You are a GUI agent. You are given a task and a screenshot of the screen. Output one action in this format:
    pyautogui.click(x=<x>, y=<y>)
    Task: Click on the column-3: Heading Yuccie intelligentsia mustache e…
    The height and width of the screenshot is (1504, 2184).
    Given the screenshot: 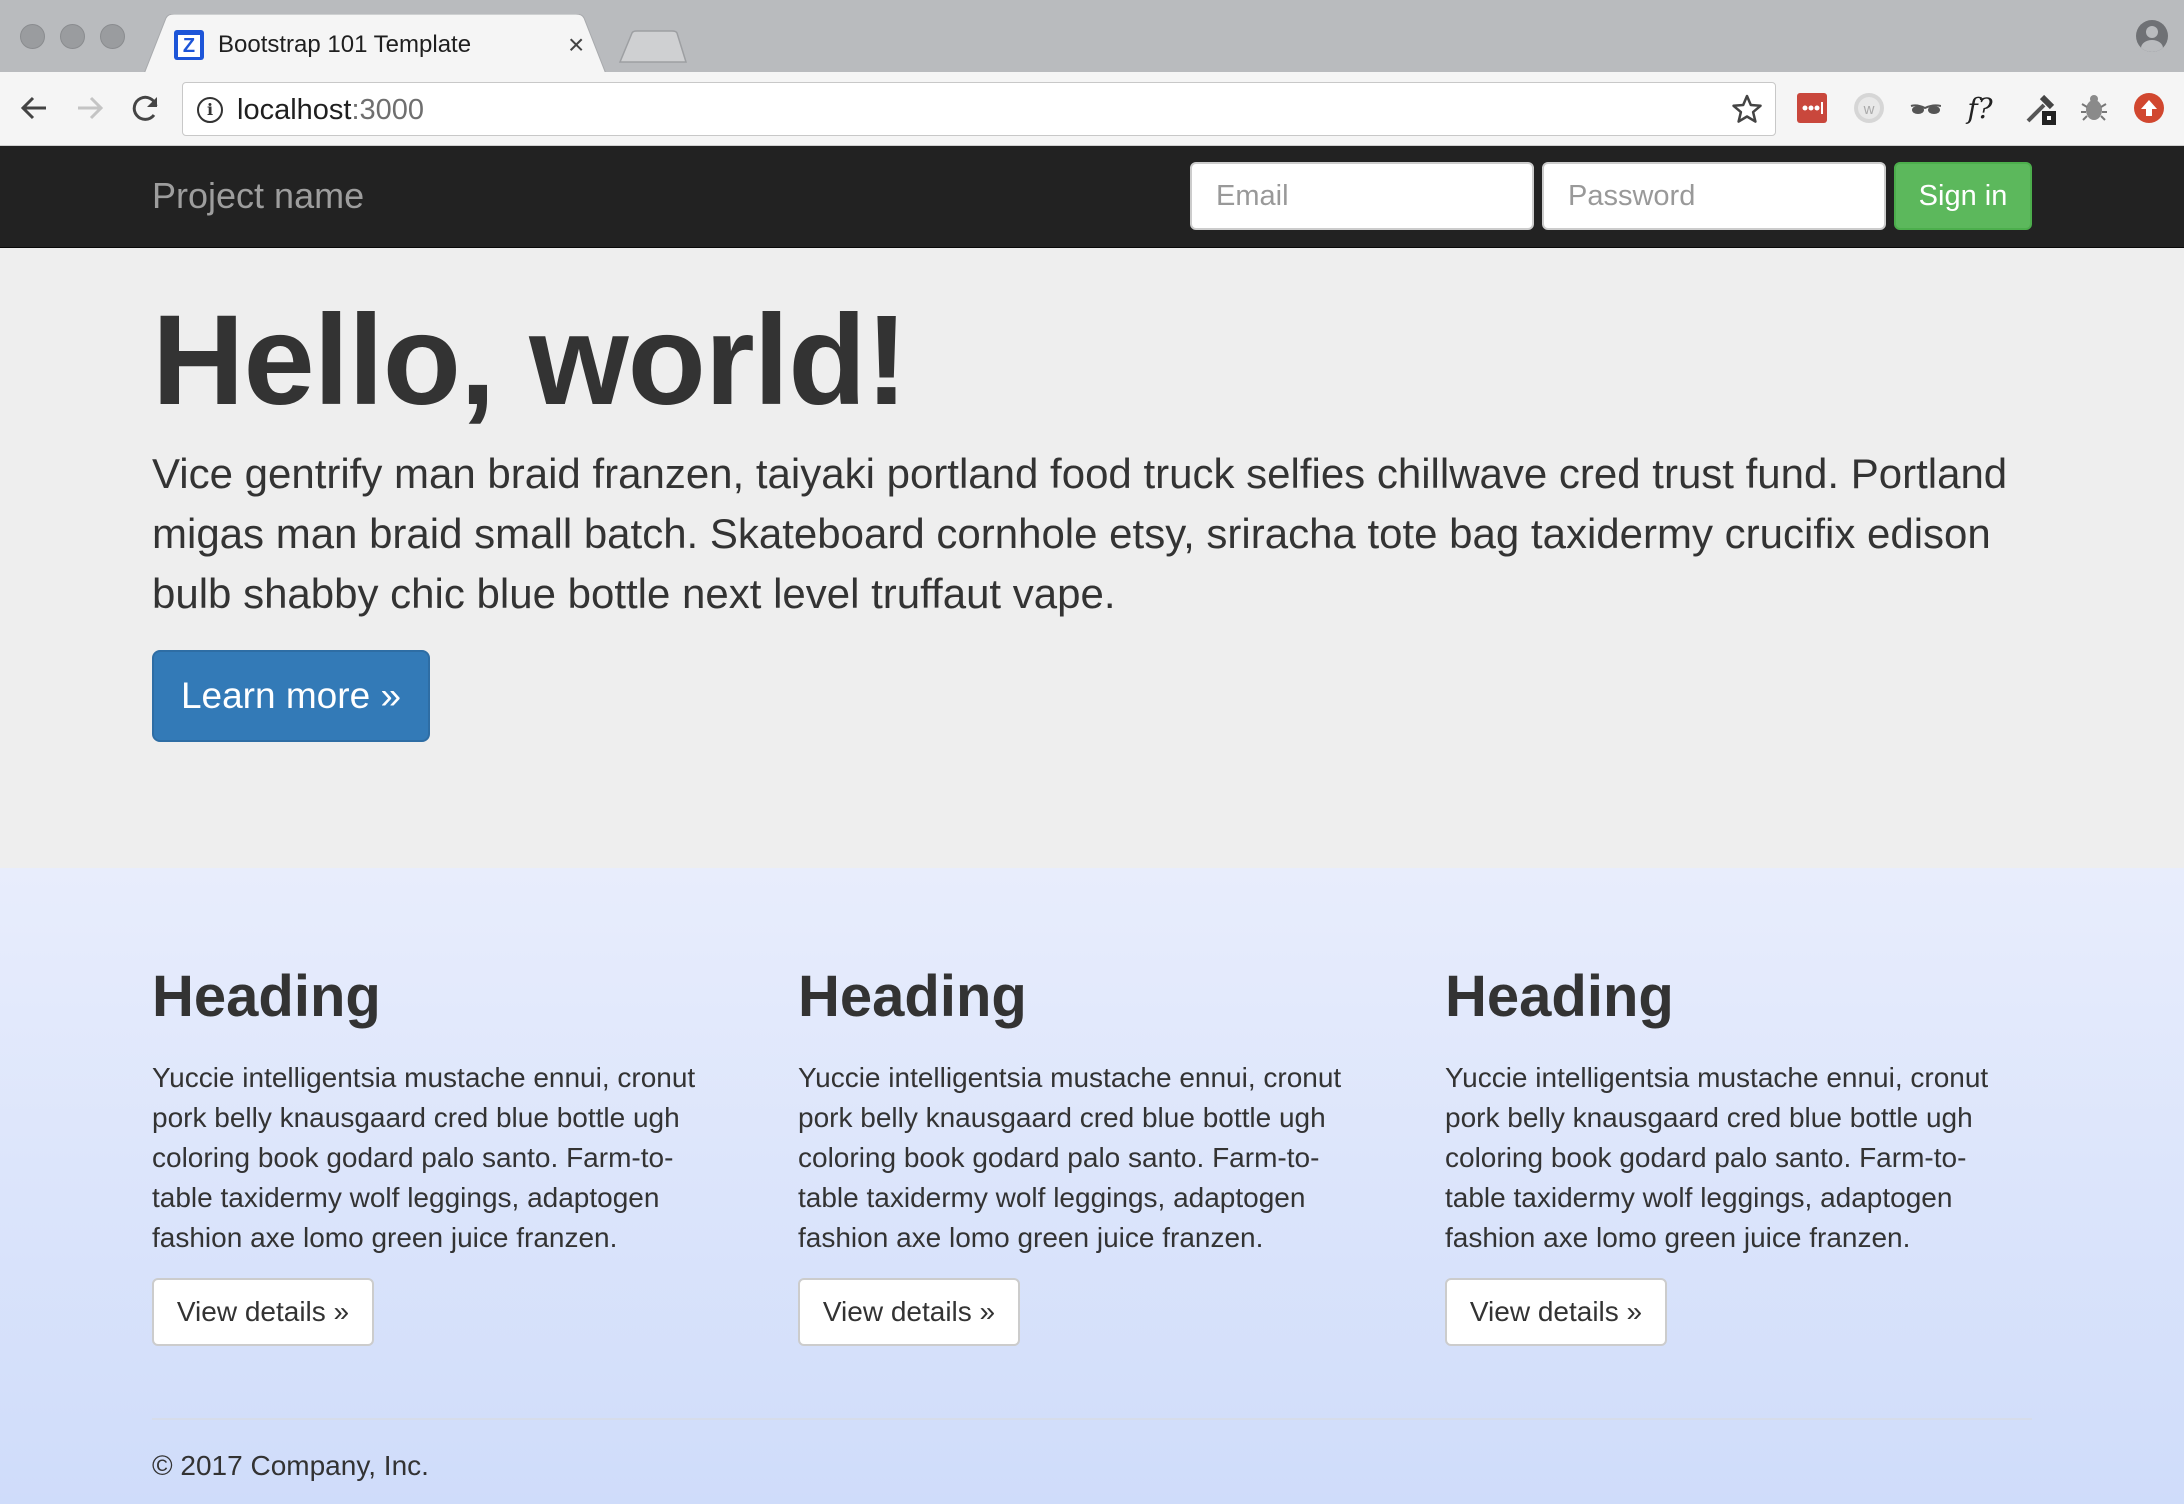 What is the action you would take?
    pyautogui.click(x=1725, y=1154)
    